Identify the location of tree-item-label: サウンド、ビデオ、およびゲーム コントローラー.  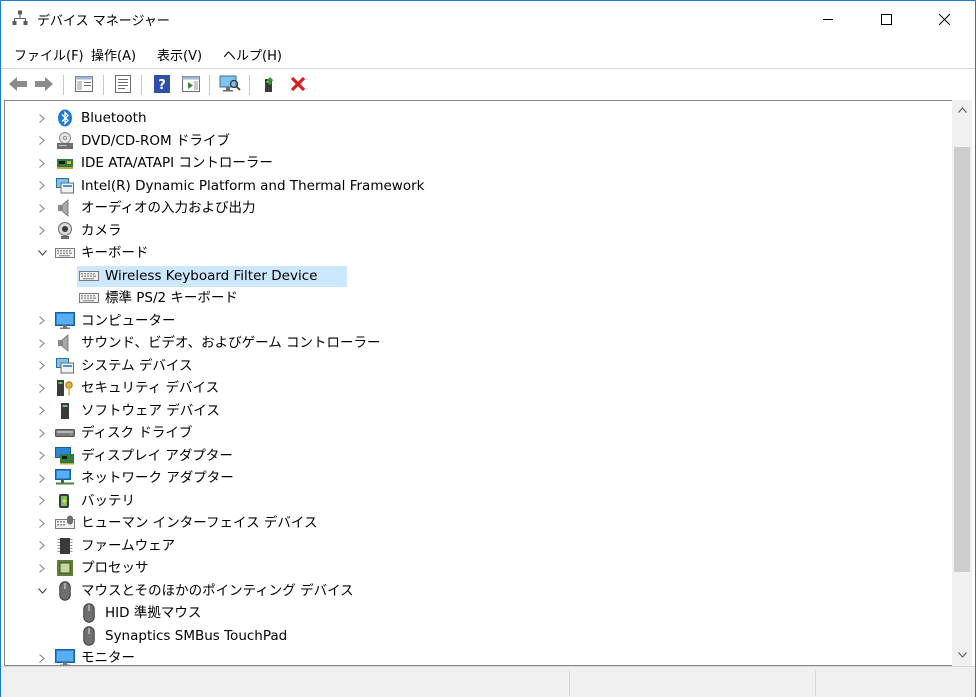
(231, 343).